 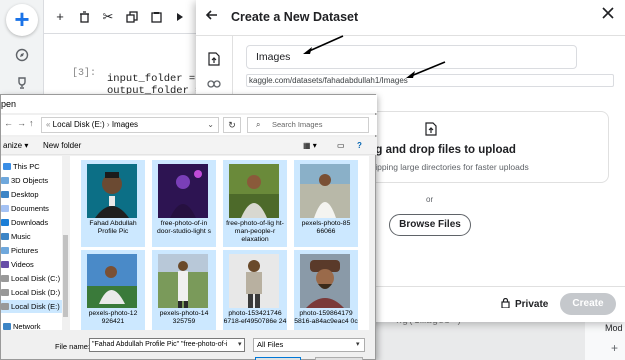 I want to click on refresh-icon: ↻, so click(x=232, y=125).